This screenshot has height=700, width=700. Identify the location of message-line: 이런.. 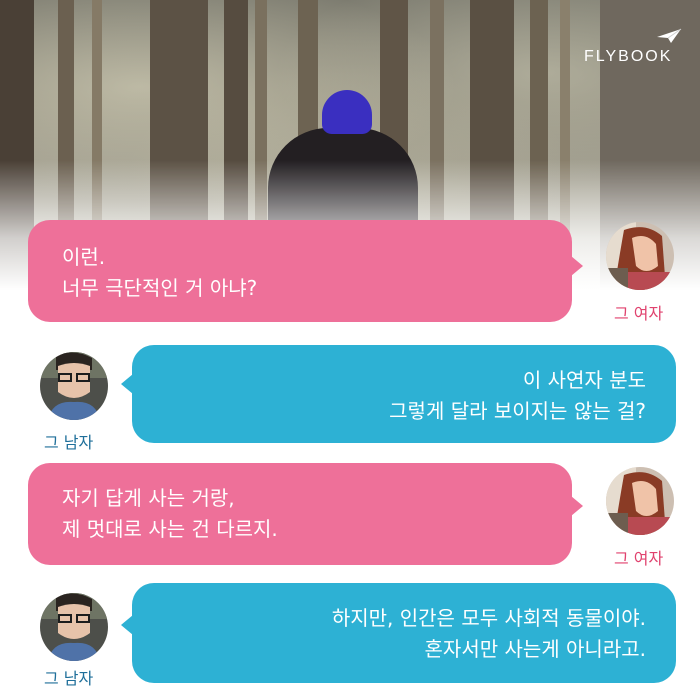
(84, 257).